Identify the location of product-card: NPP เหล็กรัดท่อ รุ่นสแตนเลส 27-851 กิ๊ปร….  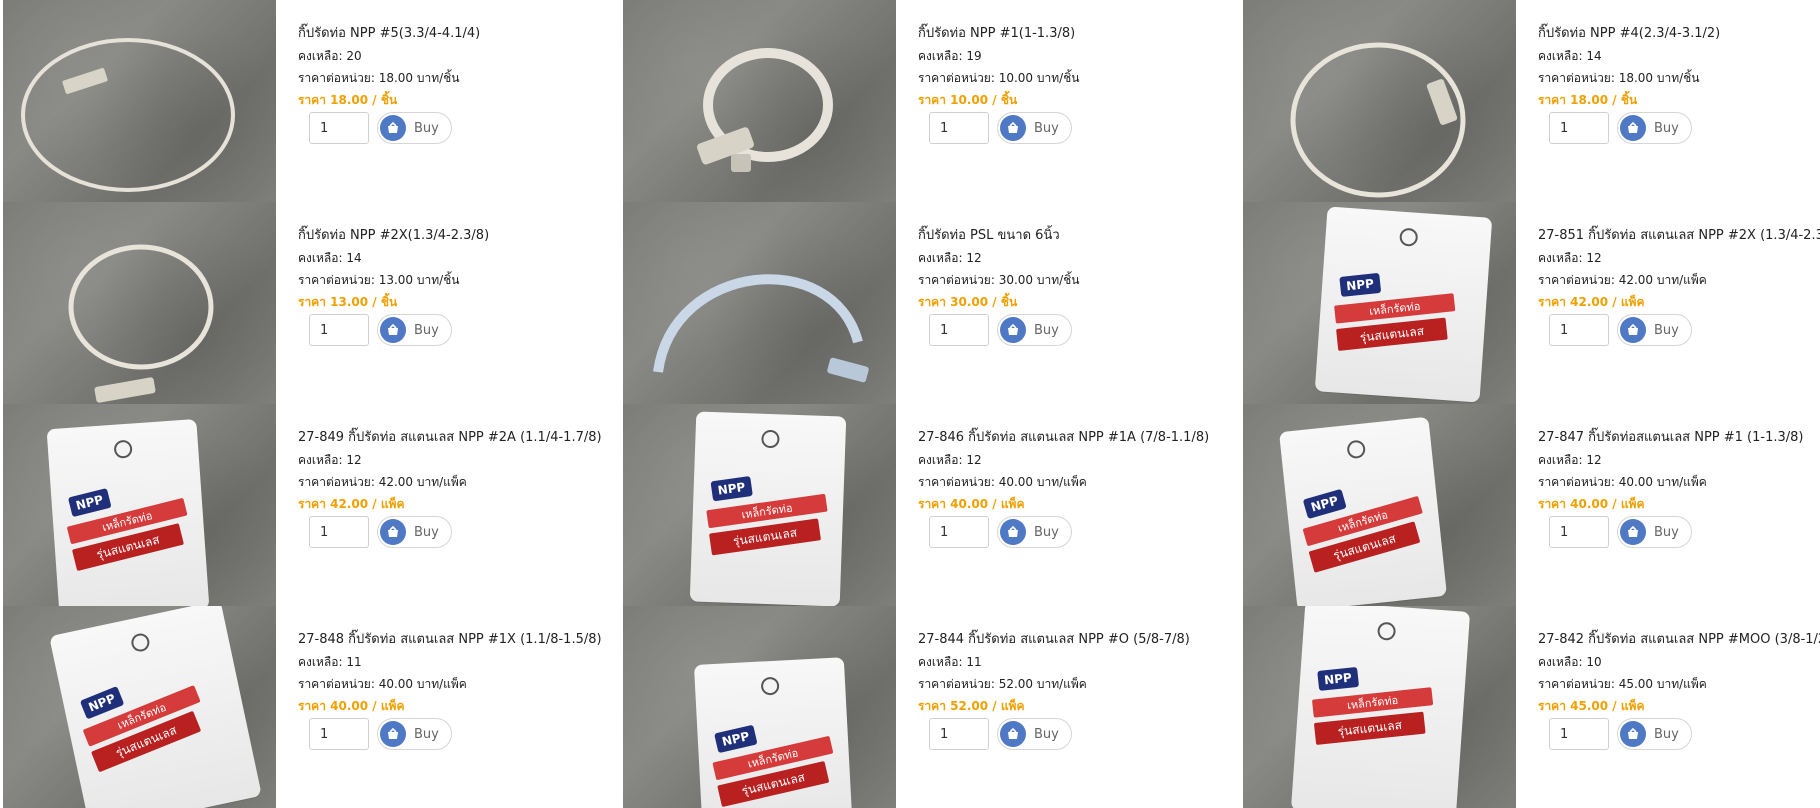
(1530, 303).